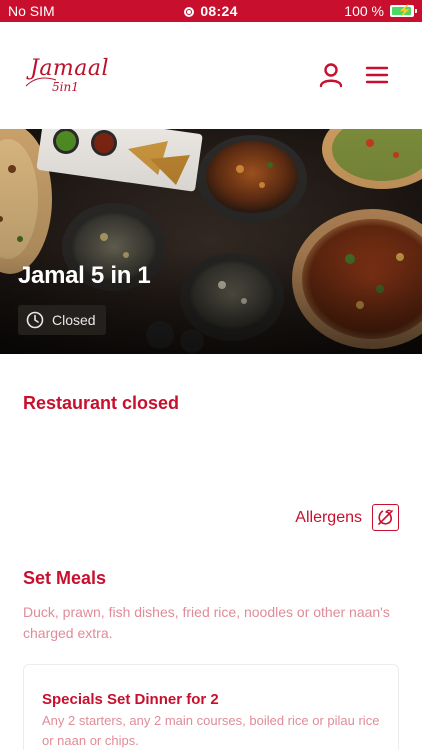 The height and width of the screenshot is (750, 422). I want to click on app-header: Jamaal 5in1, so click(211, 75).